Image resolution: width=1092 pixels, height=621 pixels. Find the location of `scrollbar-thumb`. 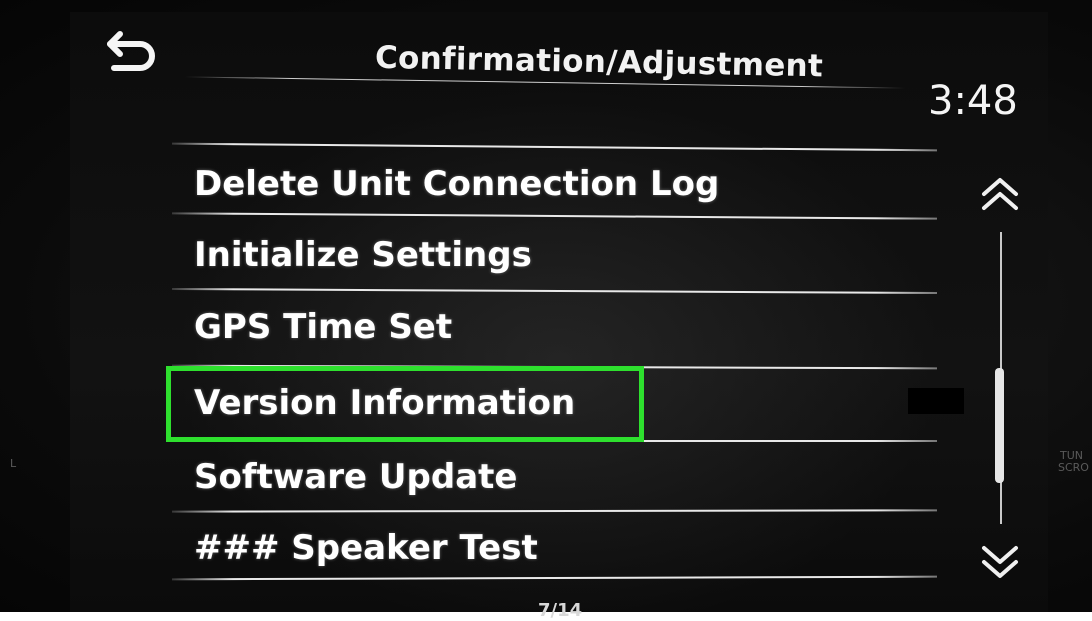

scrollbar-thumb is located at coordinates (999, 425).